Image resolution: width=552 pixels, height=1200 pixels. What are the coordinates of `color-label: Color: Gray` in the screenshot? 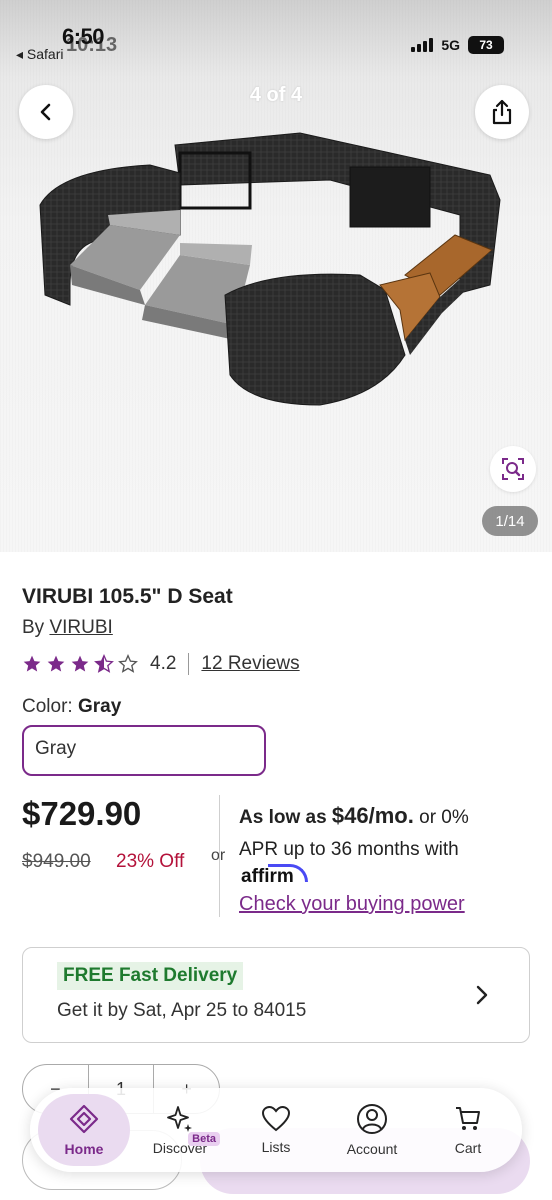 It's located at (71, 707).